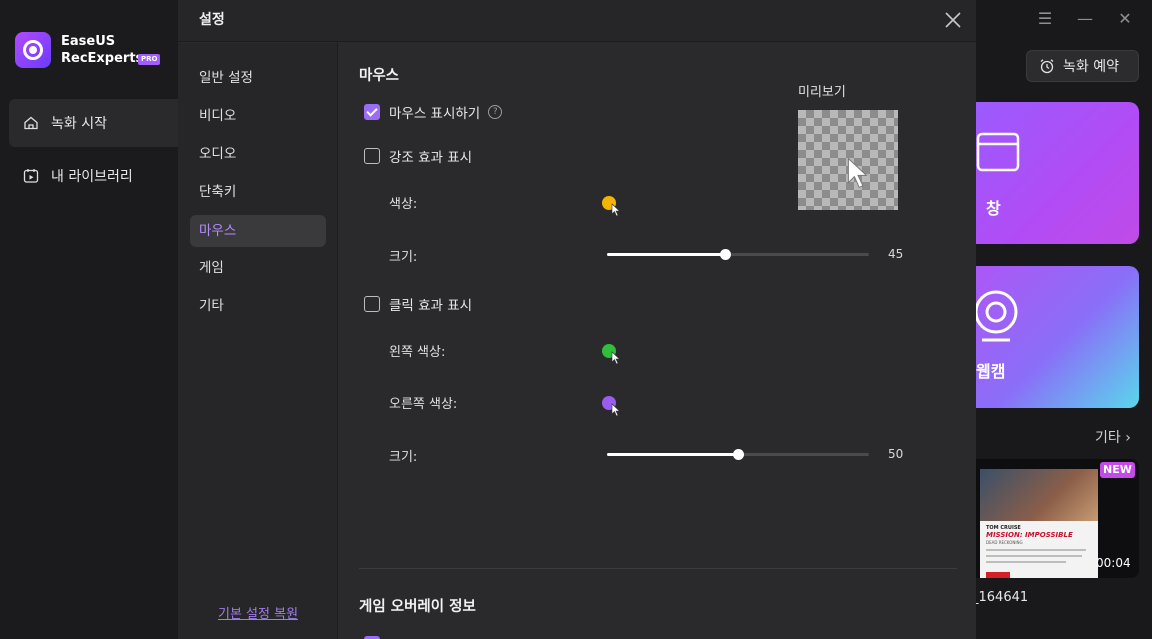 Image resolution: width=1152 pixels, height=639 pixels. What do you see at coordinates (431, 306) in the screenshot?
I see `click-effect-label: 클릭 효과 표시` at bounding box center [431, 306].